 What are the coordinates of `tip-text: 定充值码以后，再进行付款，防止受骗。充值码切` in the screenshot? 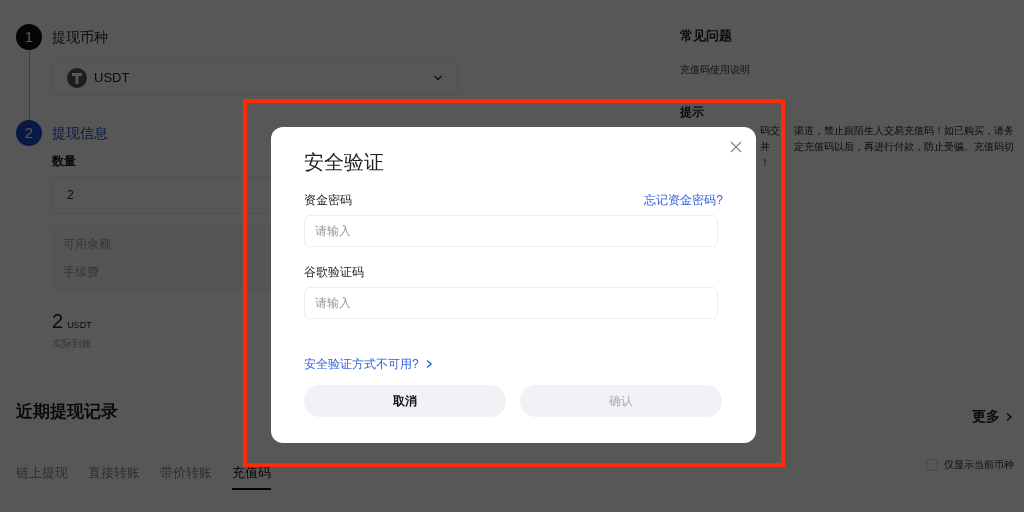 It's located at (904, 146).